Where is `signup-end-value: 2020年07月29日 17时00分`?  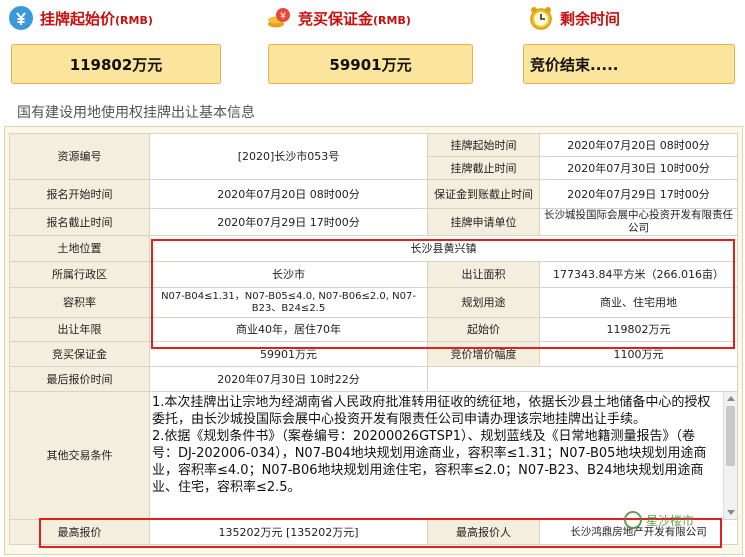 signup-end-value: 2020年07月29日 17时00分 is located at coordinates (288, 222).